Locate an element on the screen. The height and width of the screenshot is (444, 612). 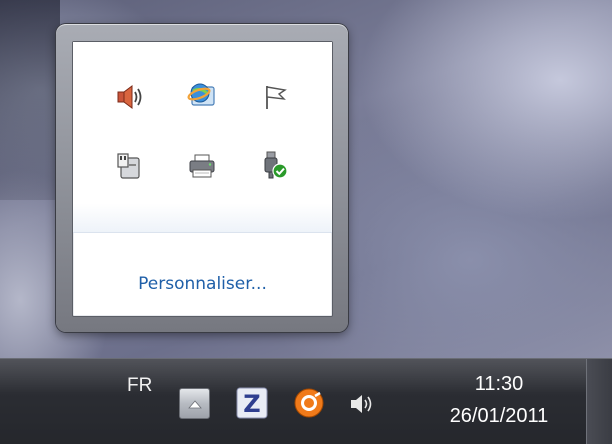
z-app-icon: Z is located at coordinates (252, 405).